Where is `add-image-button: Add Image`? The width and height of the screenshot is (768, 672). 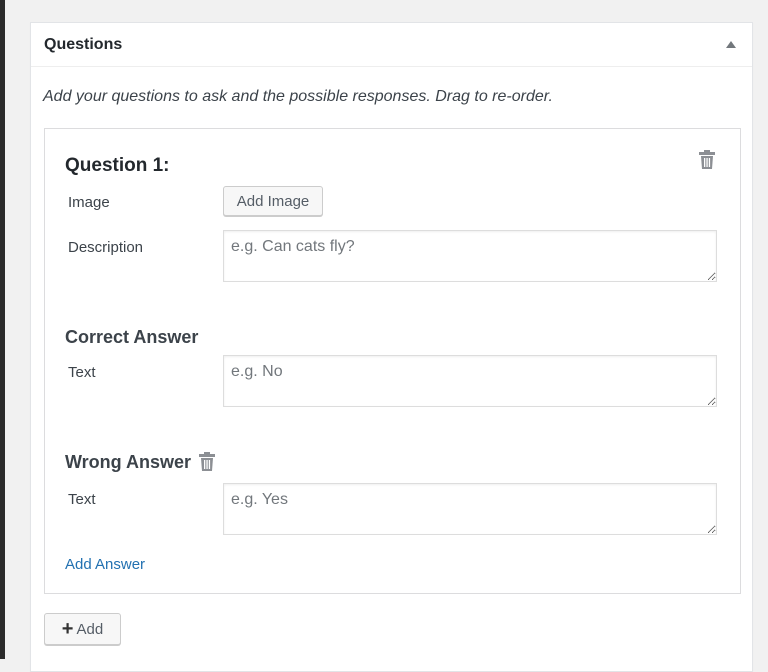
add-image-button: Add Image is located at coordinates (273, 201).